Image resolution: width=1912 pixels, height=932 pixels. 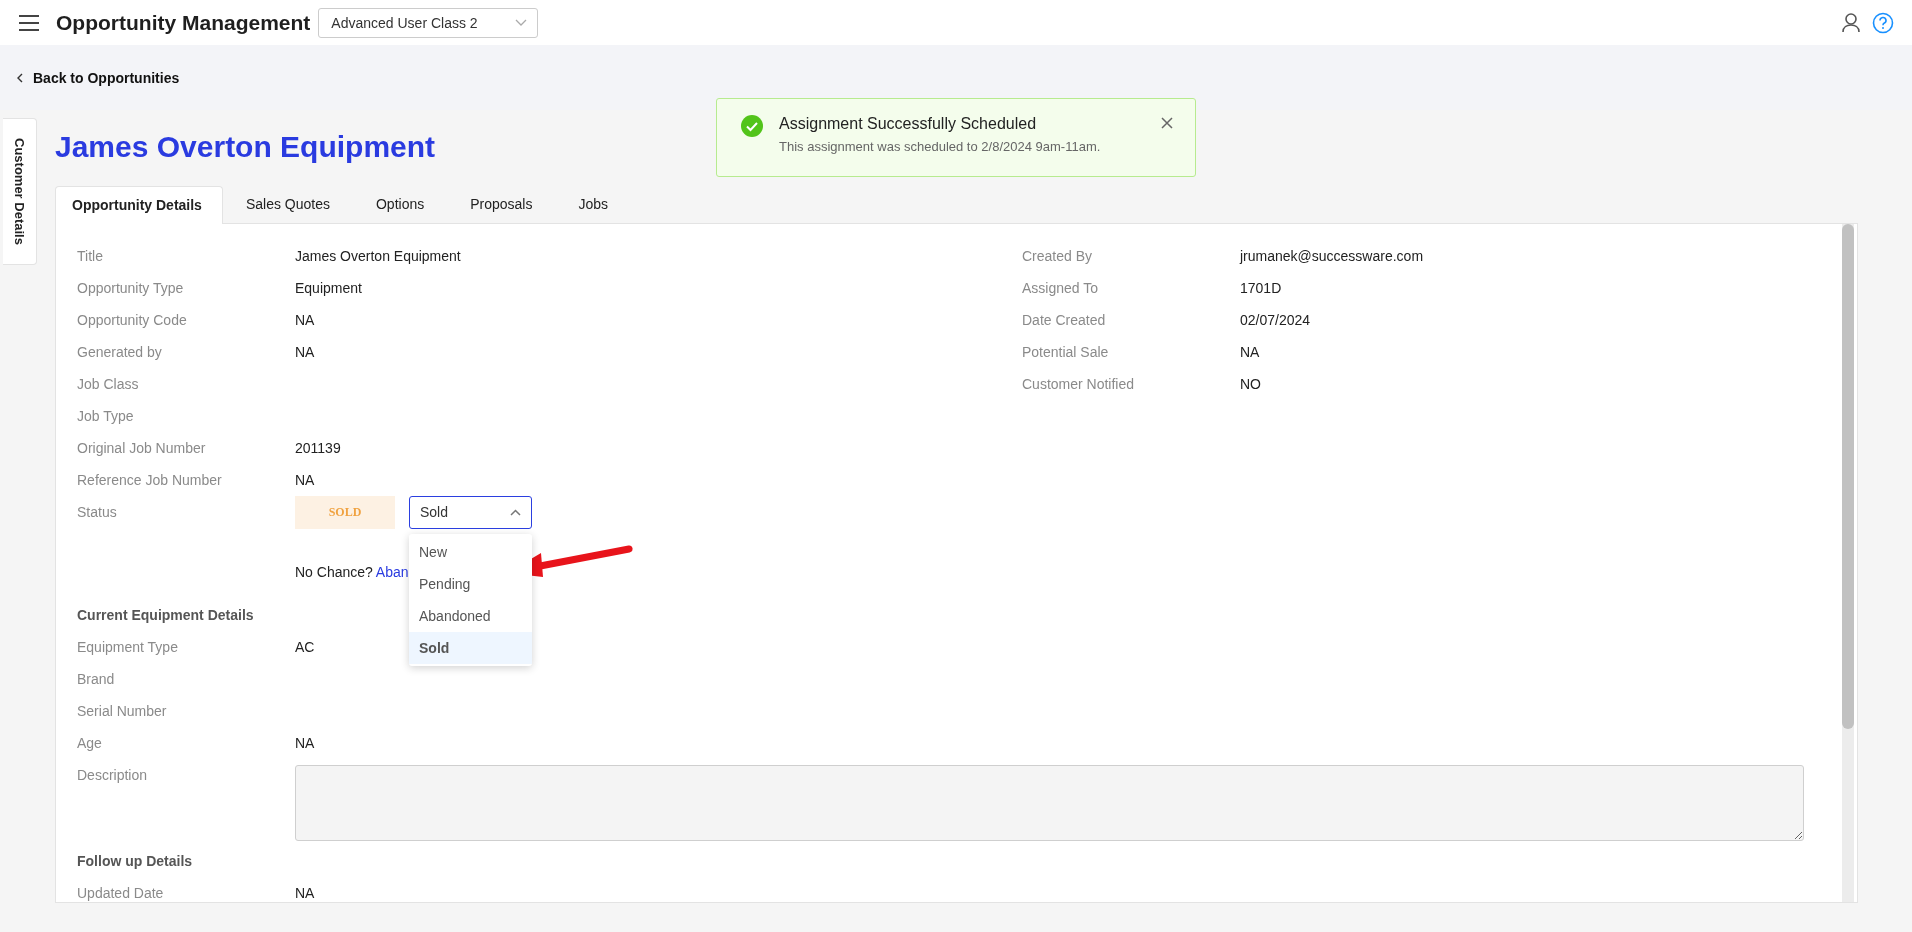 I want to click on section-heading: Follow up Details, so click(x=135, y=860).